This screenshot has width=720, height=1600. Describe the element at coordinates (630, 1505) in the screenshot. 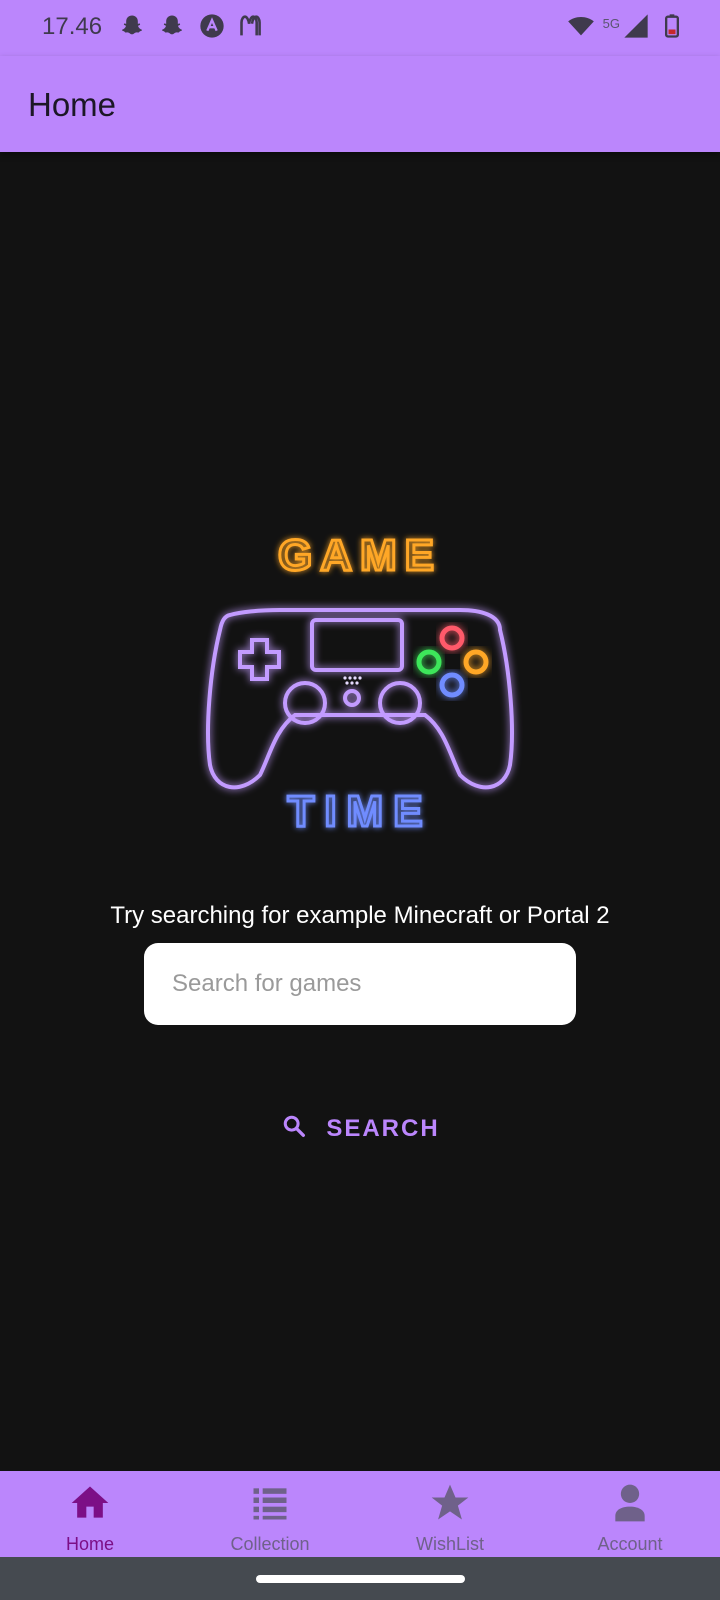

I see `account-icon` at that location.